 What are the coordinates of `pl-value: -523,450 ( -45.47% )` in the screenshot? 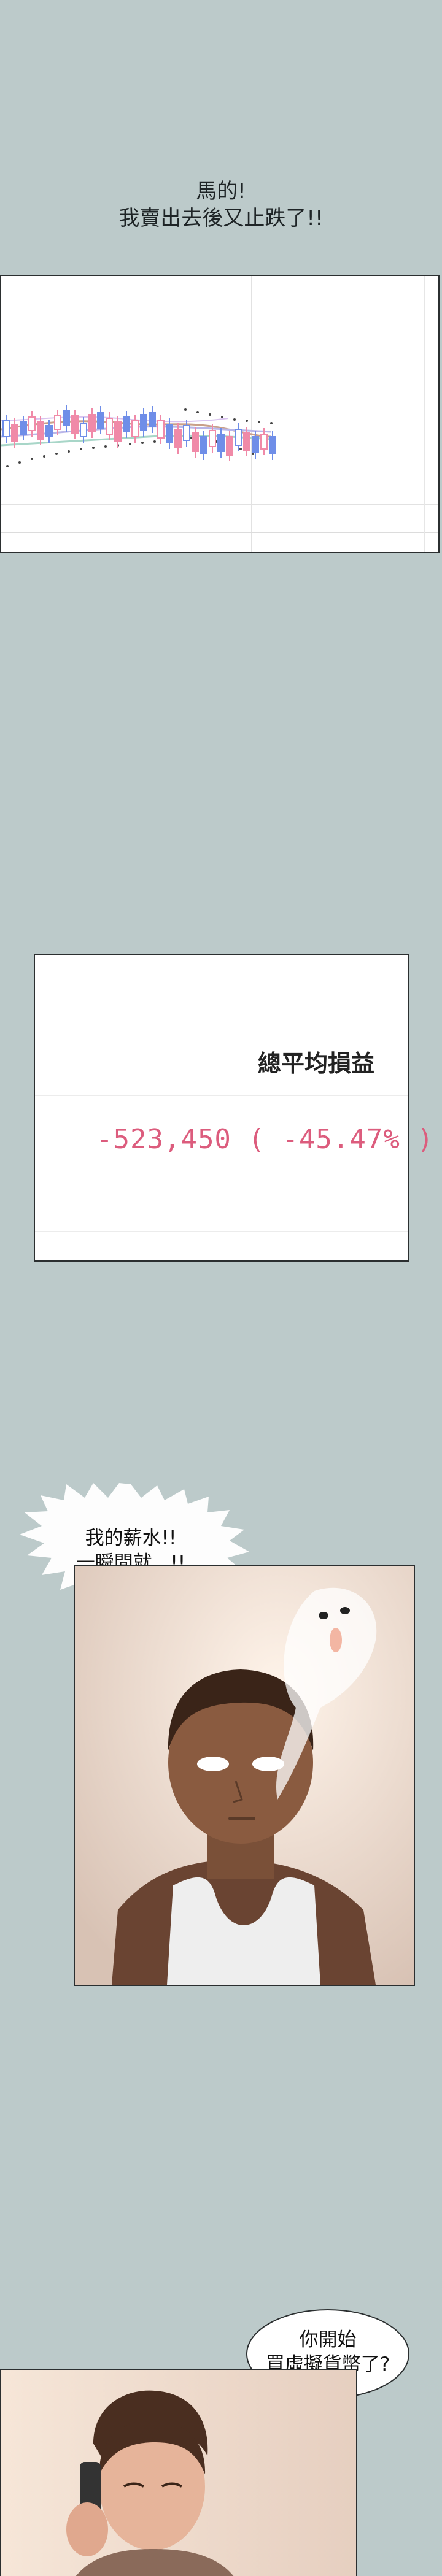 It's located at (265, 1139).